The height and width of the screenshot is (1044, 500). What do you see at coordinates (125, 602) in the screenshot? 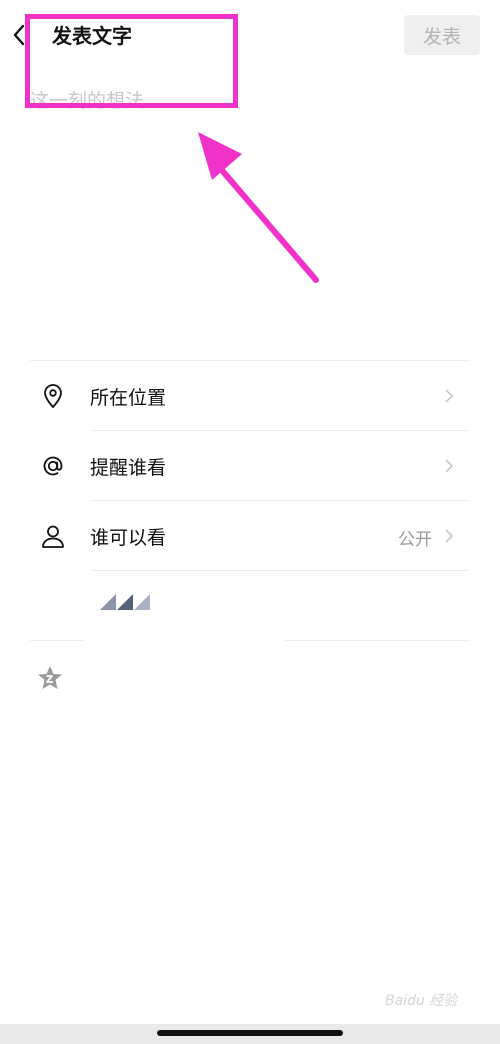
I see `triangles-logo-icon` at bounding box center [125, 602].